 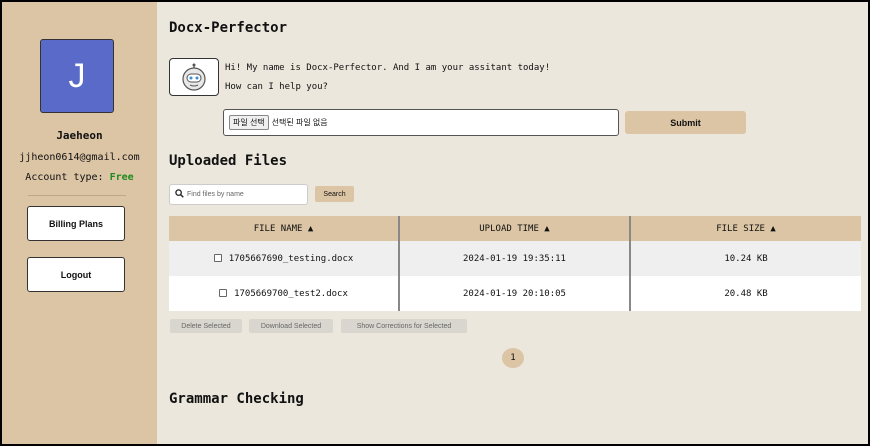 What do you see at coordinates (79, 135) in the screenshot?
I see `user-name: Jaeheon` at bounding box center [79, 135].